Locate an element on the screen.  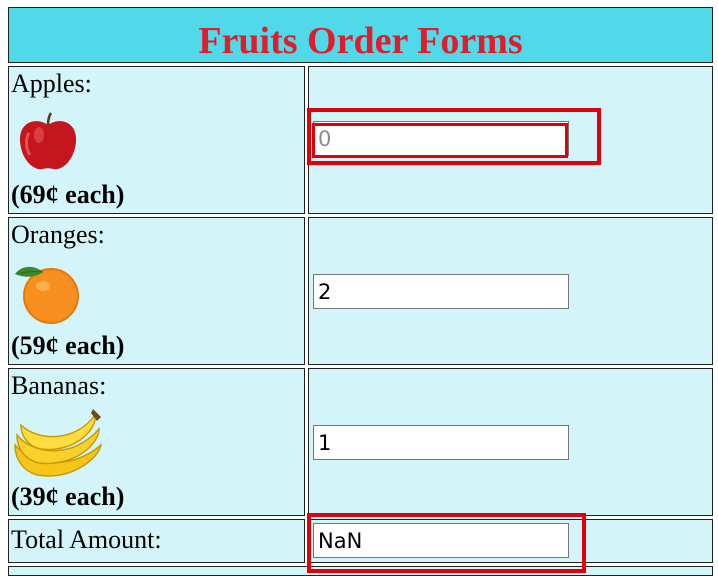
bananas-quantity-input is located at coordinates (441, 442).